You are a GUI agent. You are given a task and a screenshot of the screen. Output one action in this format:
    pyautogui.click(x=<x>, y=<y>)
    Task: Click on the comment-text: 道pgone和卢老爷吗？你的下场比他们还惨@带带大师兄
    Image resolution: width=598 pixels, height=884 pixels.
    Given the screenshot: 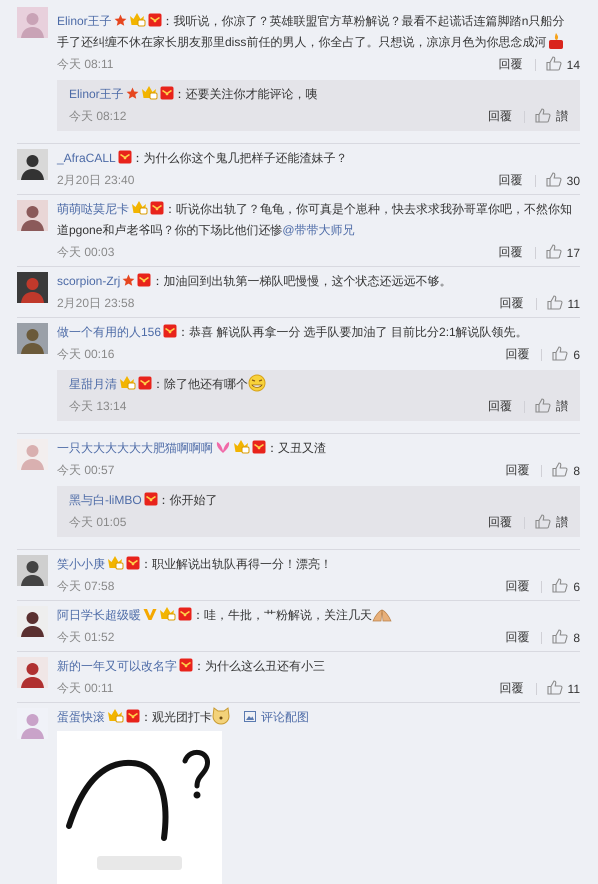 What is the action you would take?
    pyautogui.click(x=206, y=230)
    